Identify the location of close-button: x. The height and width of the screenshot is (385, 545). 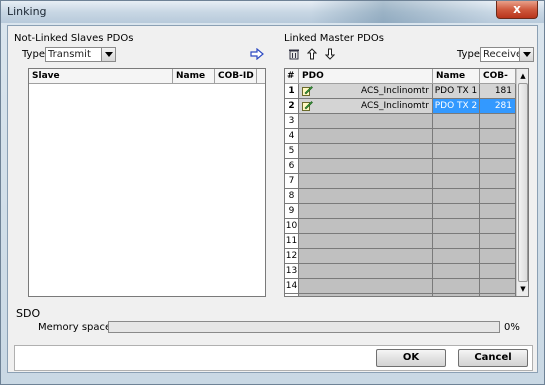
(517, 10).